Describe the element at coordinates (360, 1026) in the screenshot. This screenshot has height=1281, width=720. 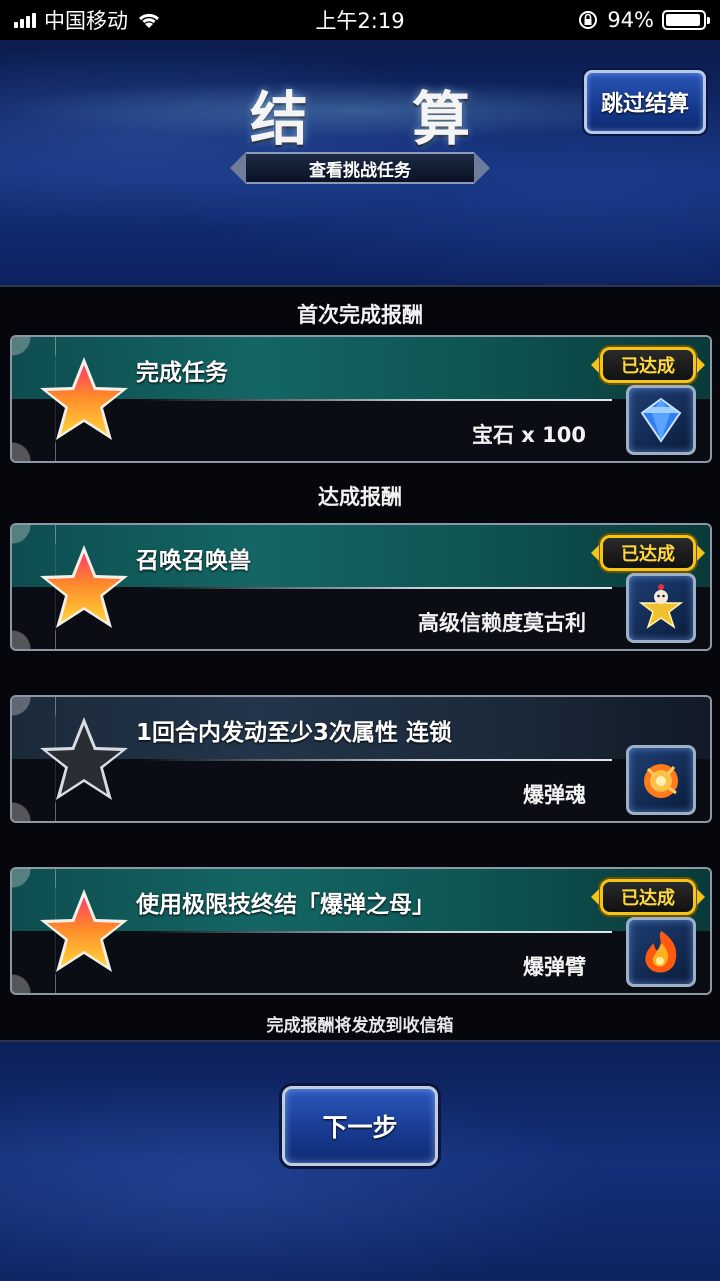
I see `mailbox-note: 完成报酬将发放到收信箱` at that location.